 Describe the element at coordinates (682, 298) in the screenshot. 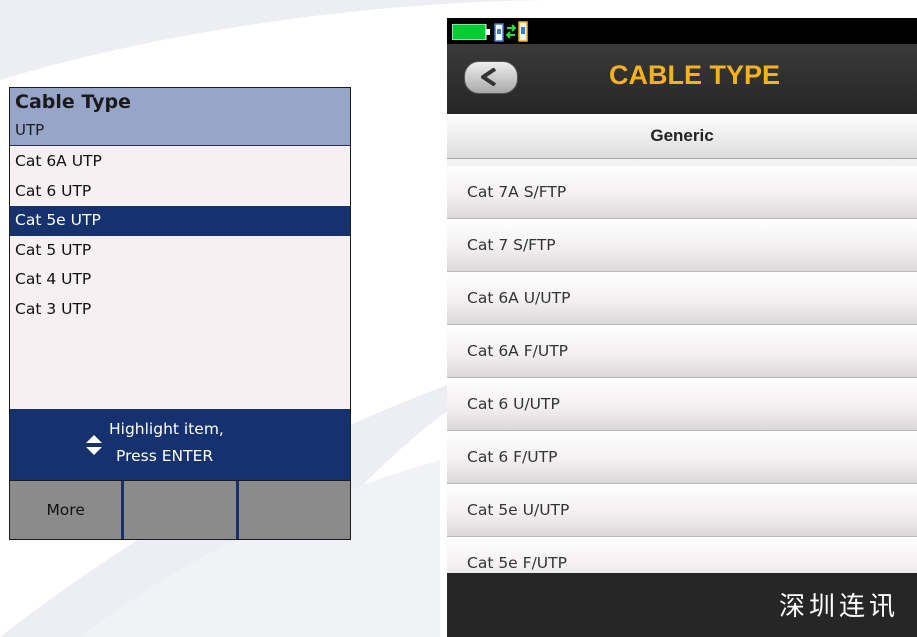

I see `list-item: Cat 6A U/UTP` at that location.